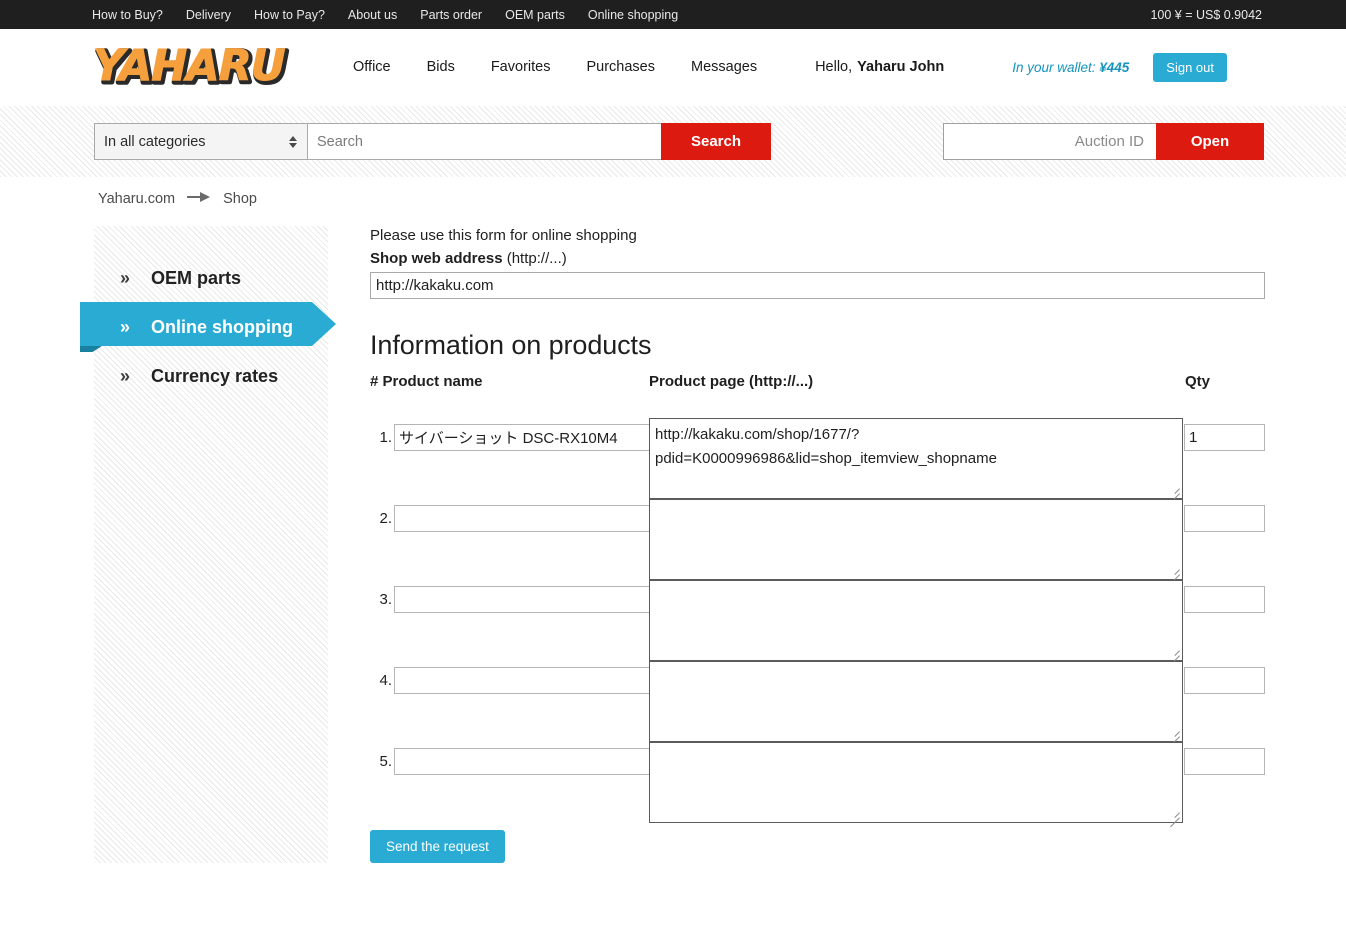 The image size is (1346, 932). I want to click on topbar-link-online-shopping: Online shopping, so click(633, 15).